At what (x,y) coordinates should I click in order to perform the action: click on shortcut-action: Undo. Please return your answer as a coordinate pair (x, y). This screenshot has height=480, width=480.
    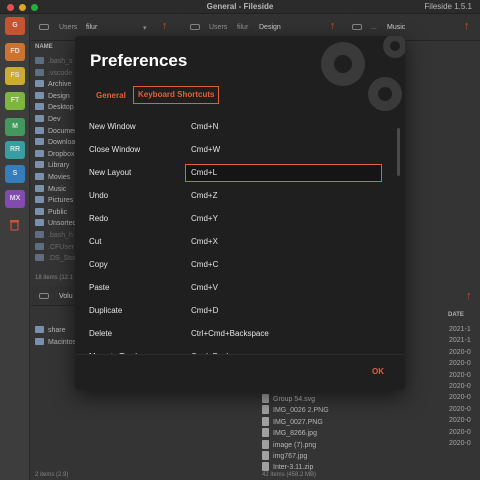
    Looking at the image, I should click on (99, 195).